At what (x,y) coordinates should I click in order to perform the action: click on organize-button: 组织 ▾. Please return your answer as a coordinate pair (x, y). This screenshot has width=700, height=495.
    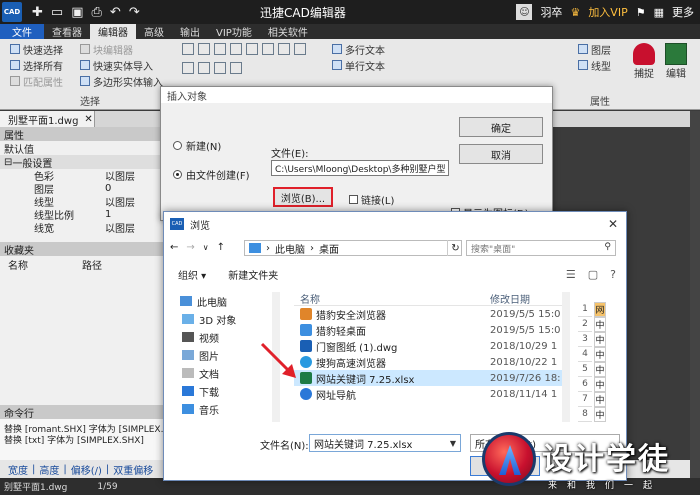
    Looking at the image, I should click on (192, 274).